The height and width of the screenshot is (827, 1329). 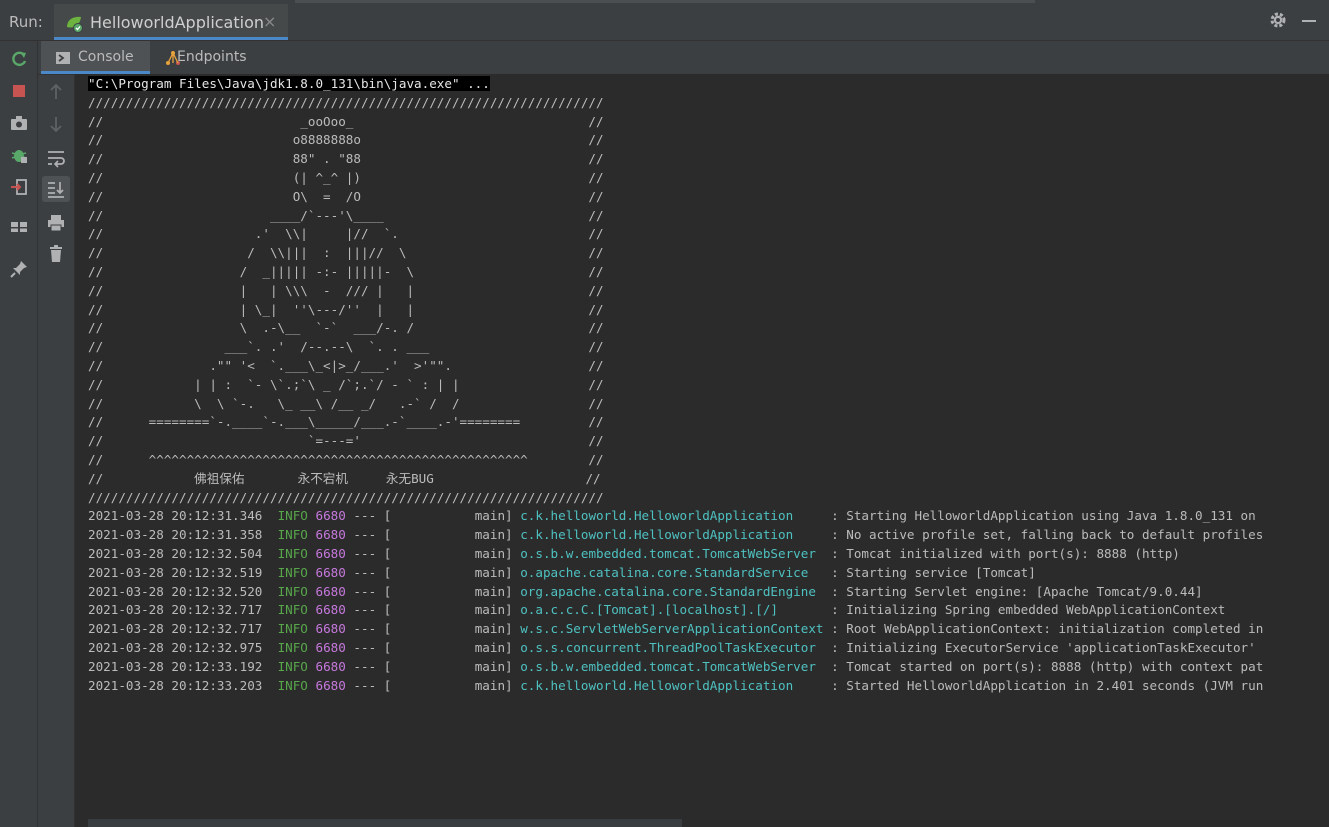 I want to click on log-time: 2021-03-28 20:12:31.358, so click(x=183, y=535).